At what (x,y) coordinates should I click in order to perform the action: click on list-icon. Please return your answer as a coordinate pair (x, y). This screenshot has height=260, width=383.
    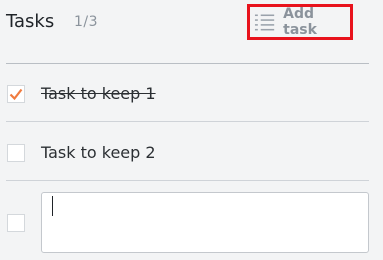
    Looking at the image, I should click on (264, 22).